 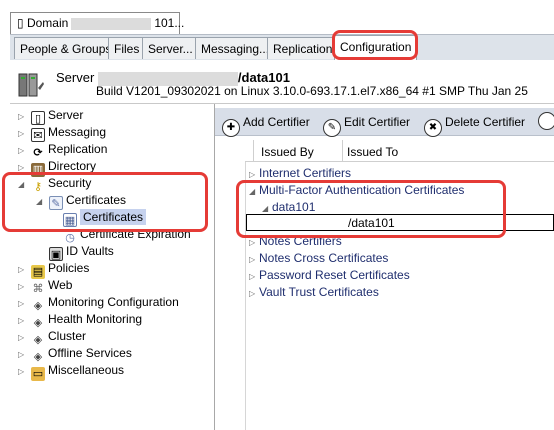 I want to click on vault-icon: ▣, so click(x=56, y=254).